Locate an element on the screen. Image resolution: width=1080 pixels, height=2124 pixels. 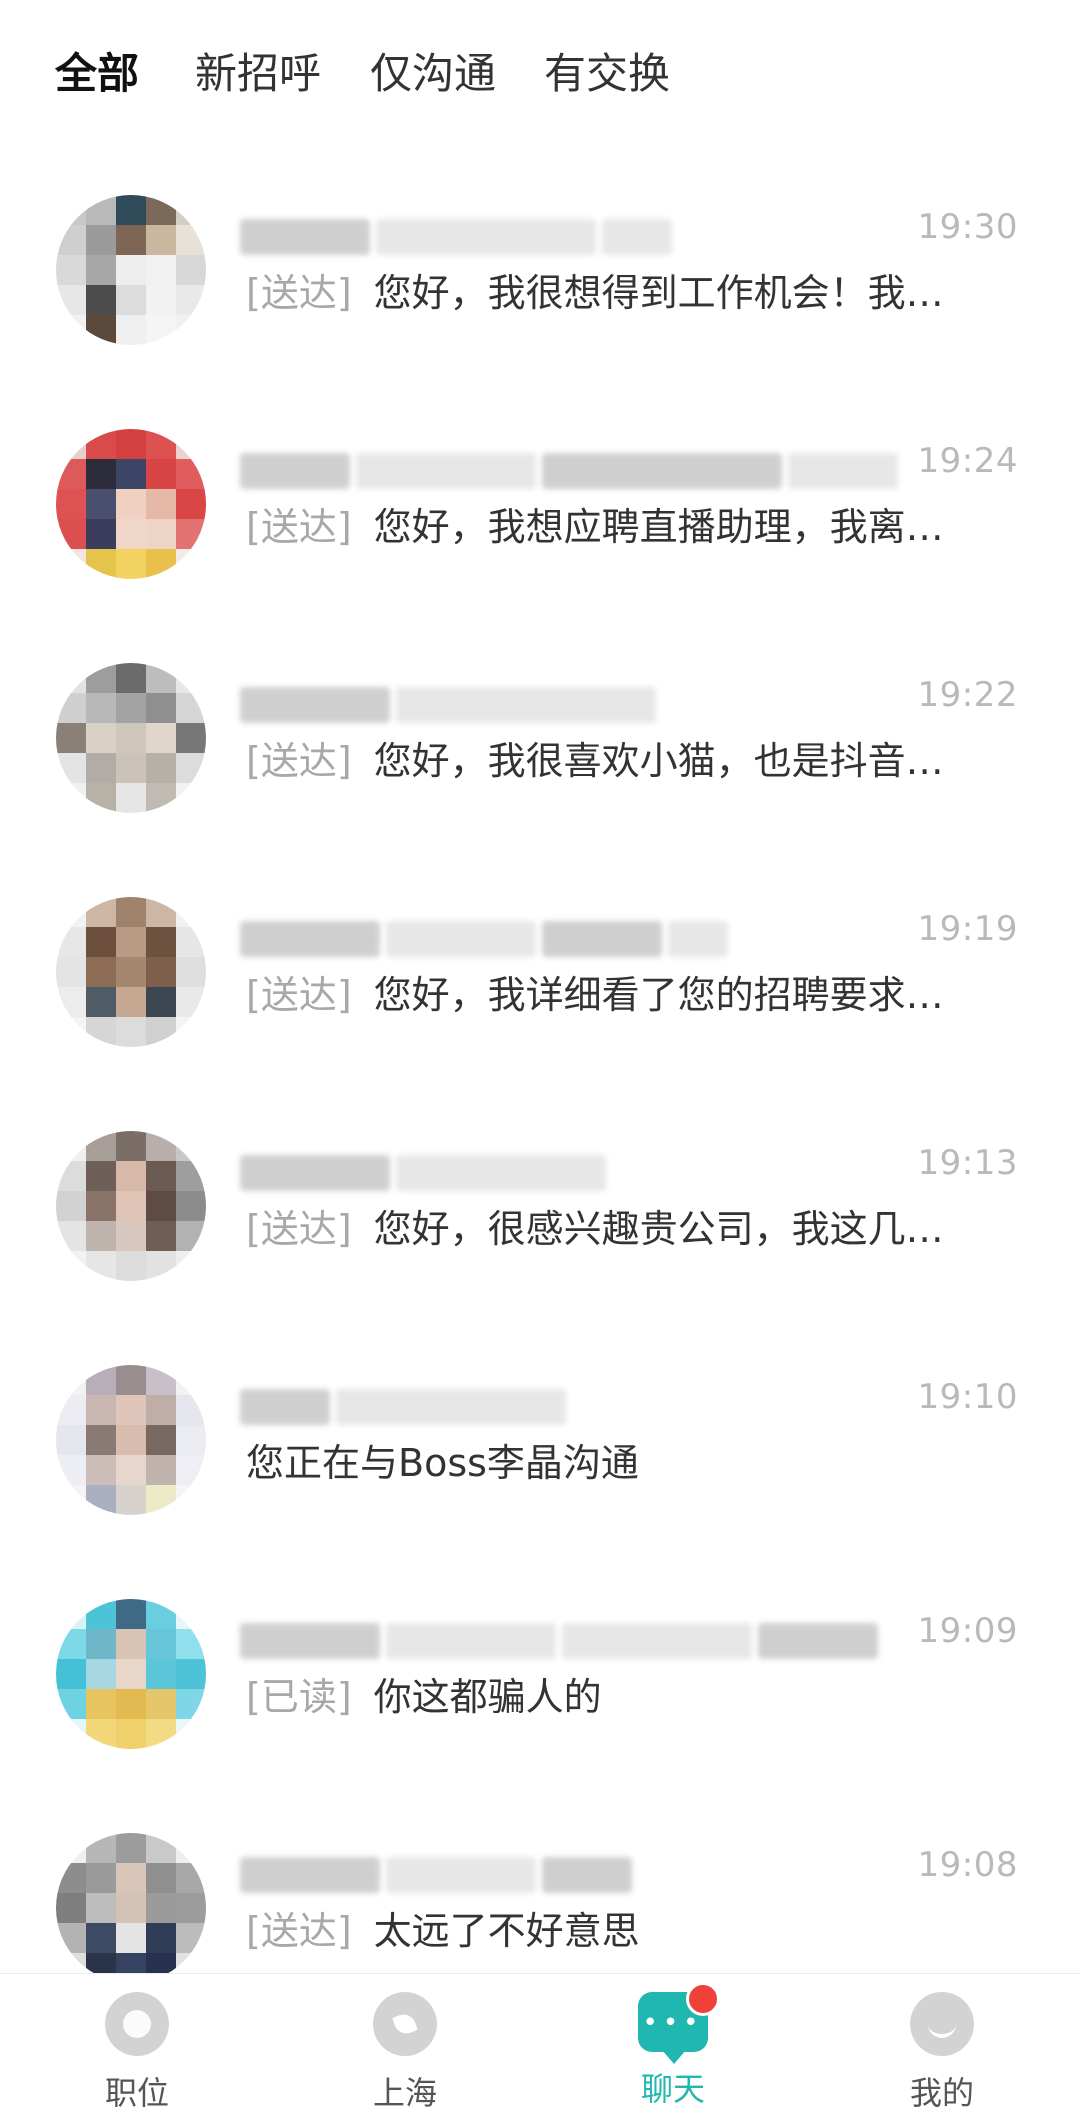
message-preview: [送达] 太远了不好意思 is located at coordinates (631, 1931).